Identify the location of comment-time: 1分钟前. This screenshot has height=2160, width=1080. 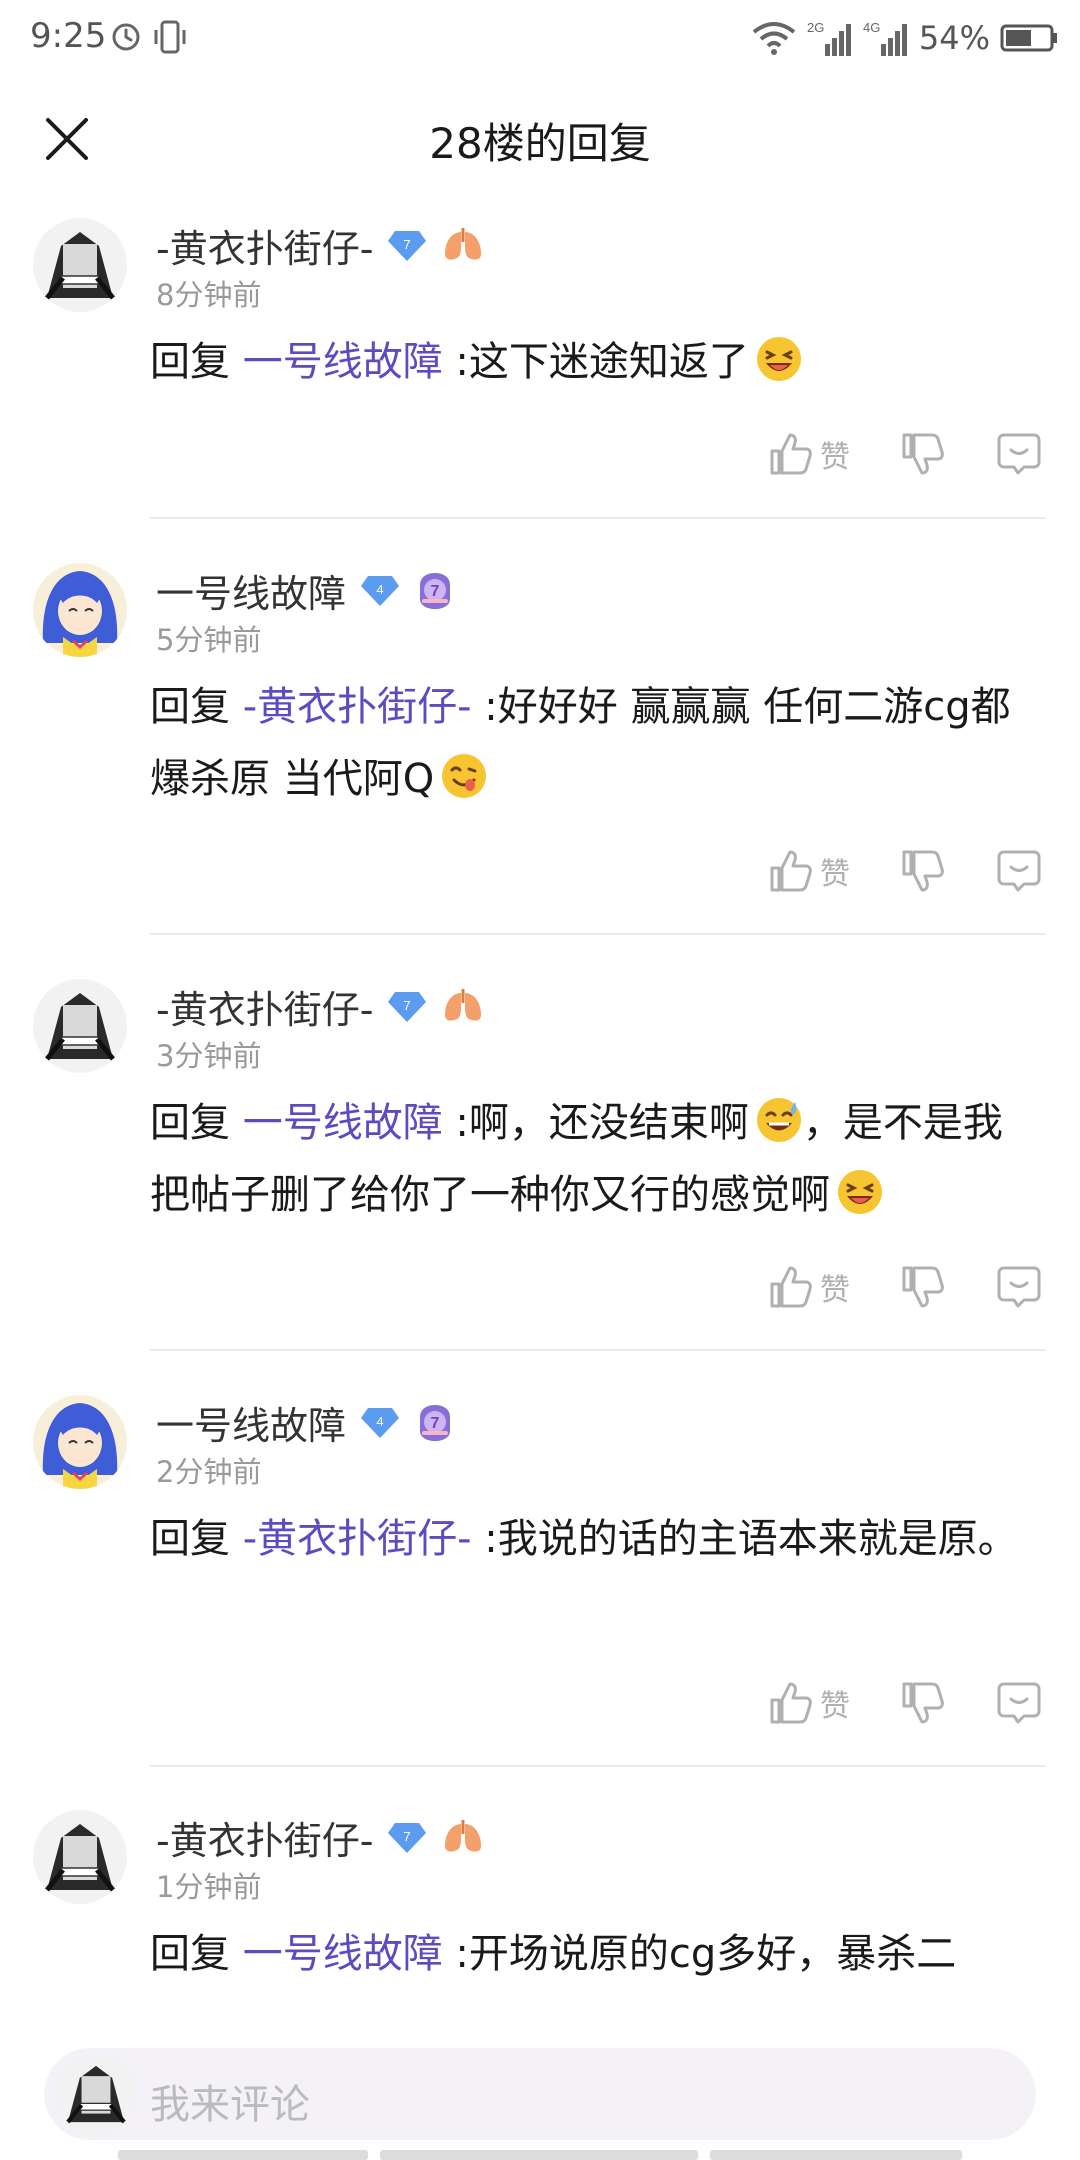
(209, 1887).